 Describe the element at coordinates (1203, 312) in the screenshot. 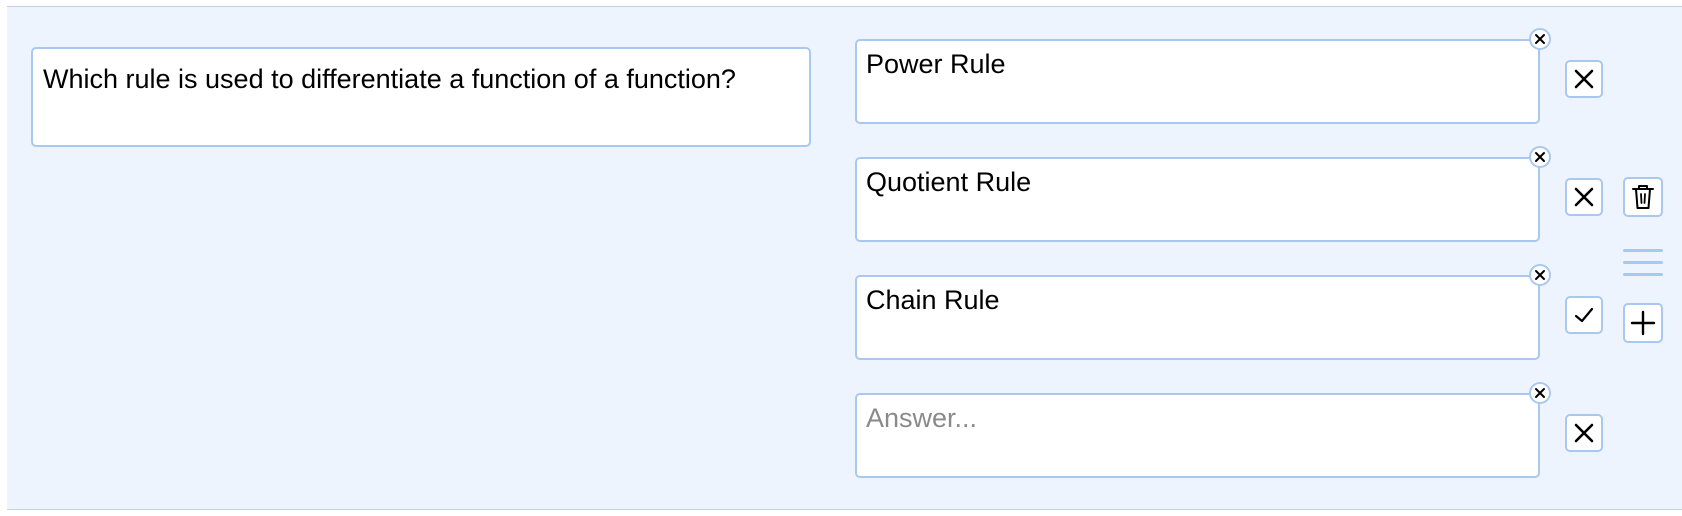

I see `answer-field-3: Chain Rule` at that location.